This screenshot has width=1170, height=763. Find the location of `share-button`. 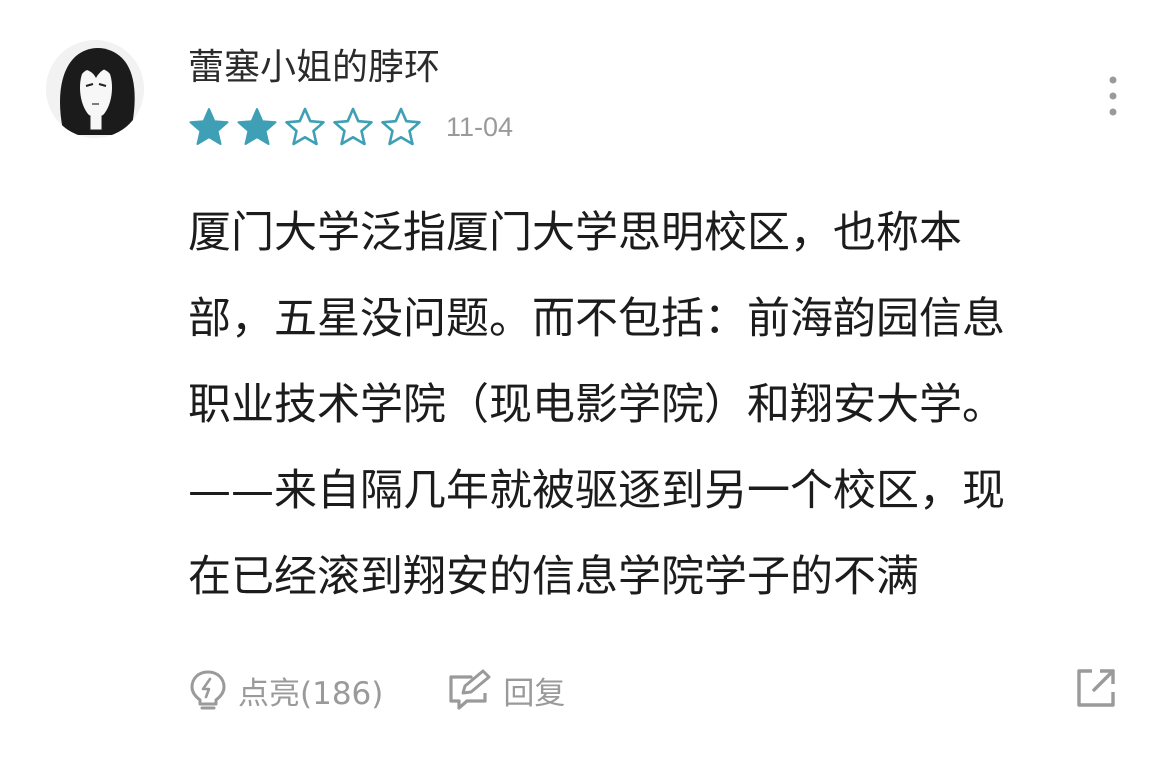

share-button is located at coordinates (1096, 688).